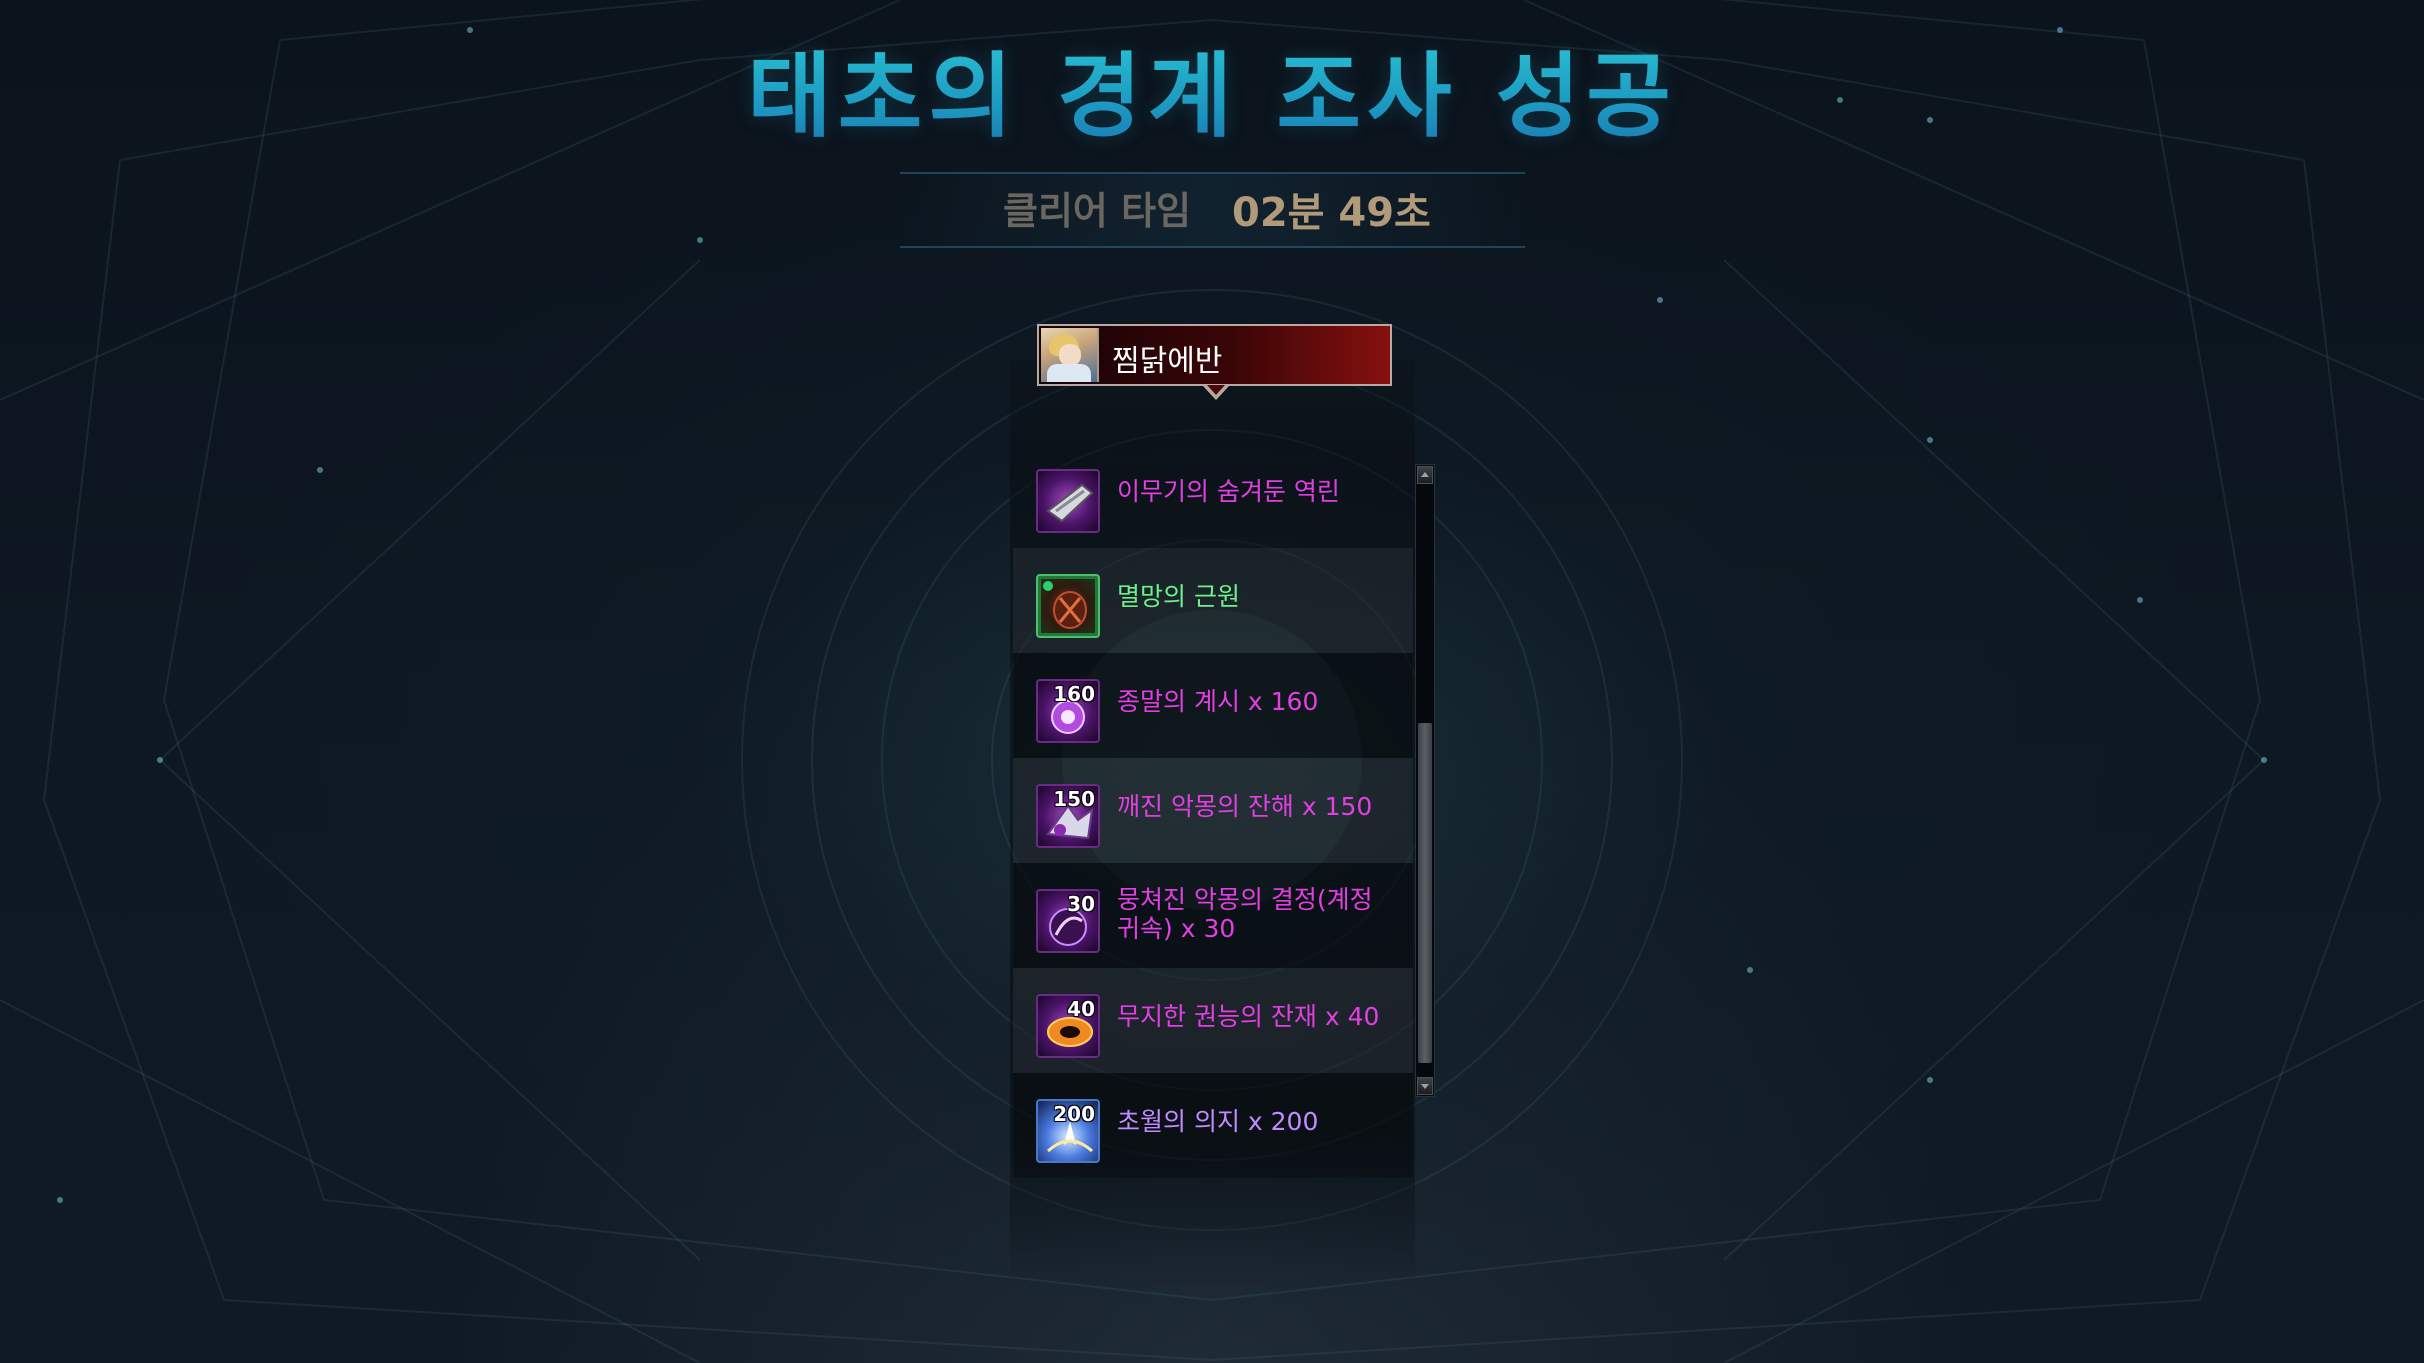 The width and height of the screenshot is (2424, 1363). What do you see at coordinates (1070, 355) in the screenshot?
I see `avatar` at bounding box center [1070, 355].